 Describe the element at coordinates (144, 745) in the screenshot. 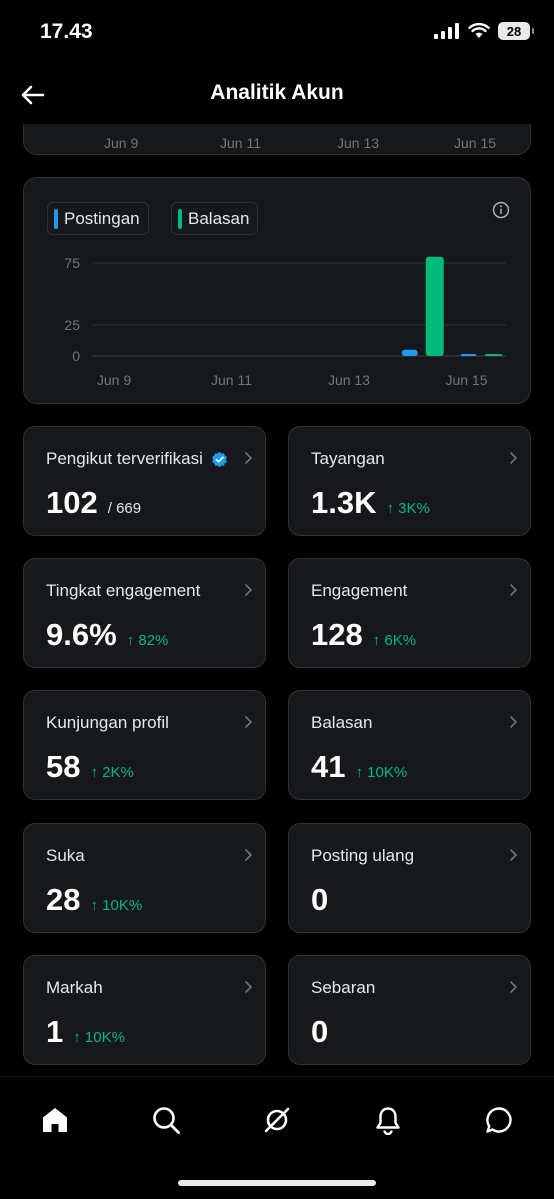

I see `metric-card-profile-visits: Kunjungan profil 58 ↑ 2K%` at that location.